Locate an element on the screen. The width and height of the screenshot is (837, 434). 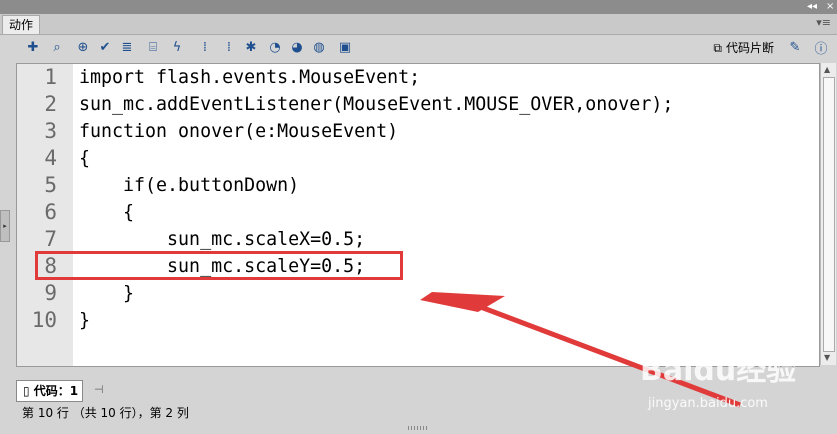
document-icon: ▯ is located at coordinates (28, 391).